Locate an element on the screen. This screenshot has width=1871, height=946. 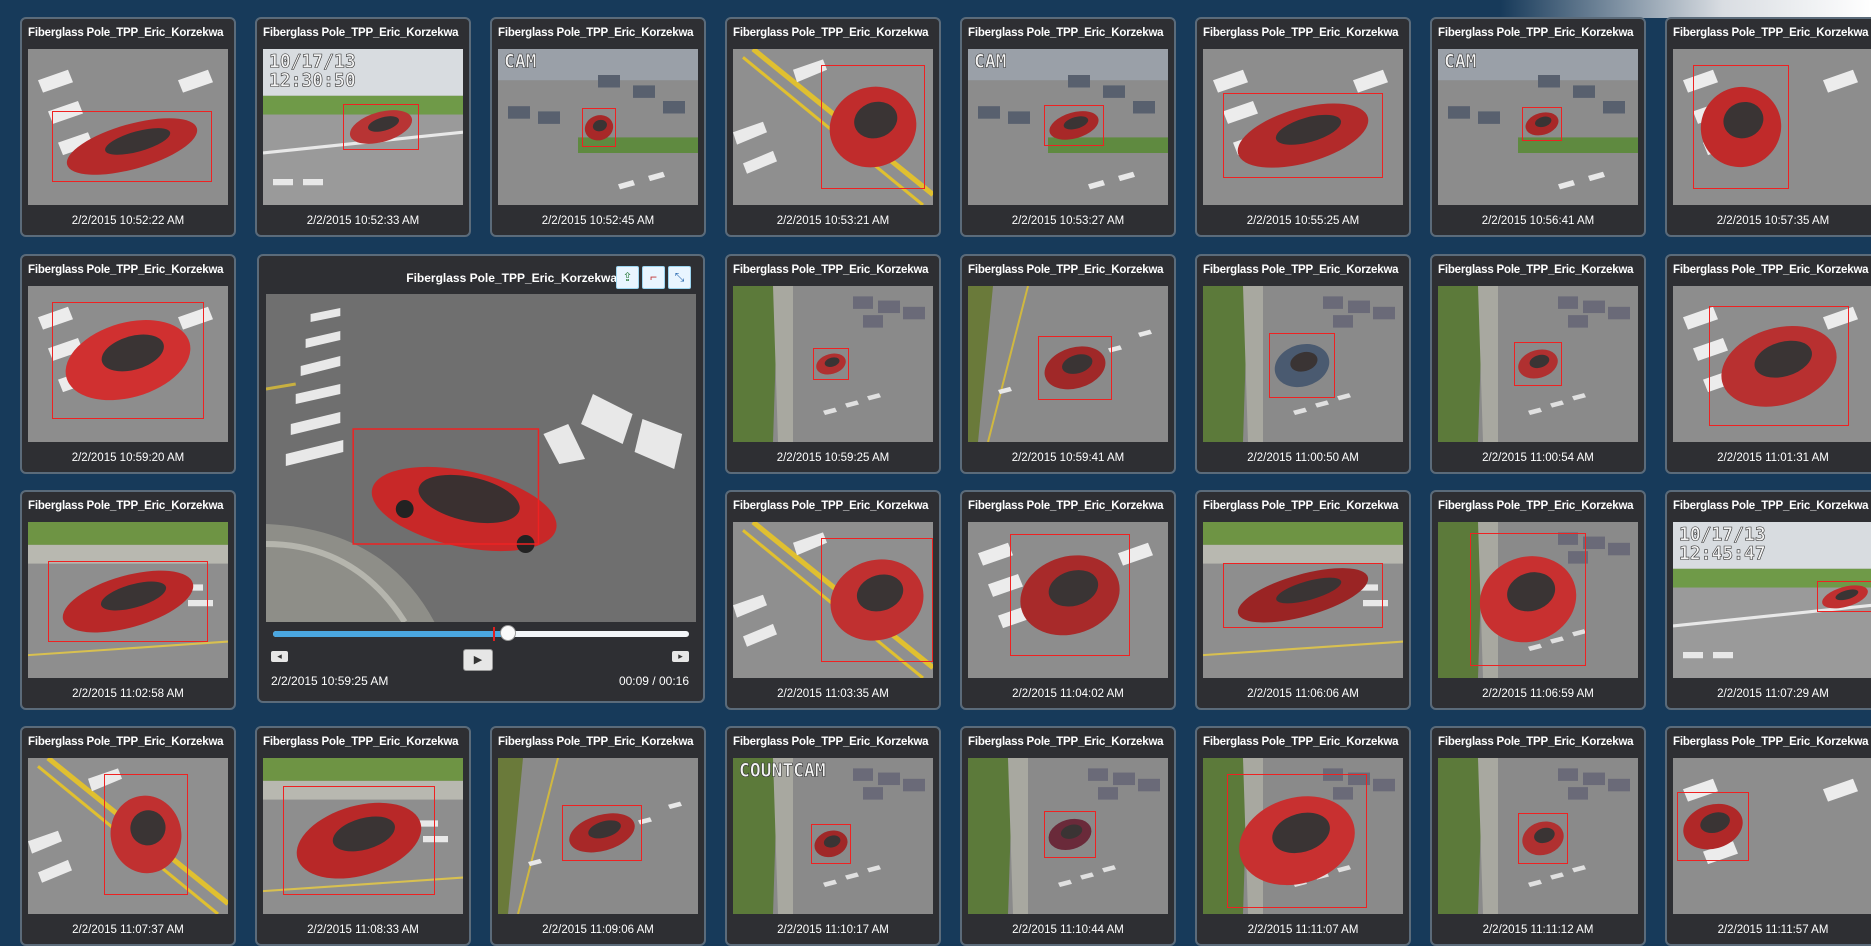
step-back-icon: ◂ is located at coordinates (279, 656).